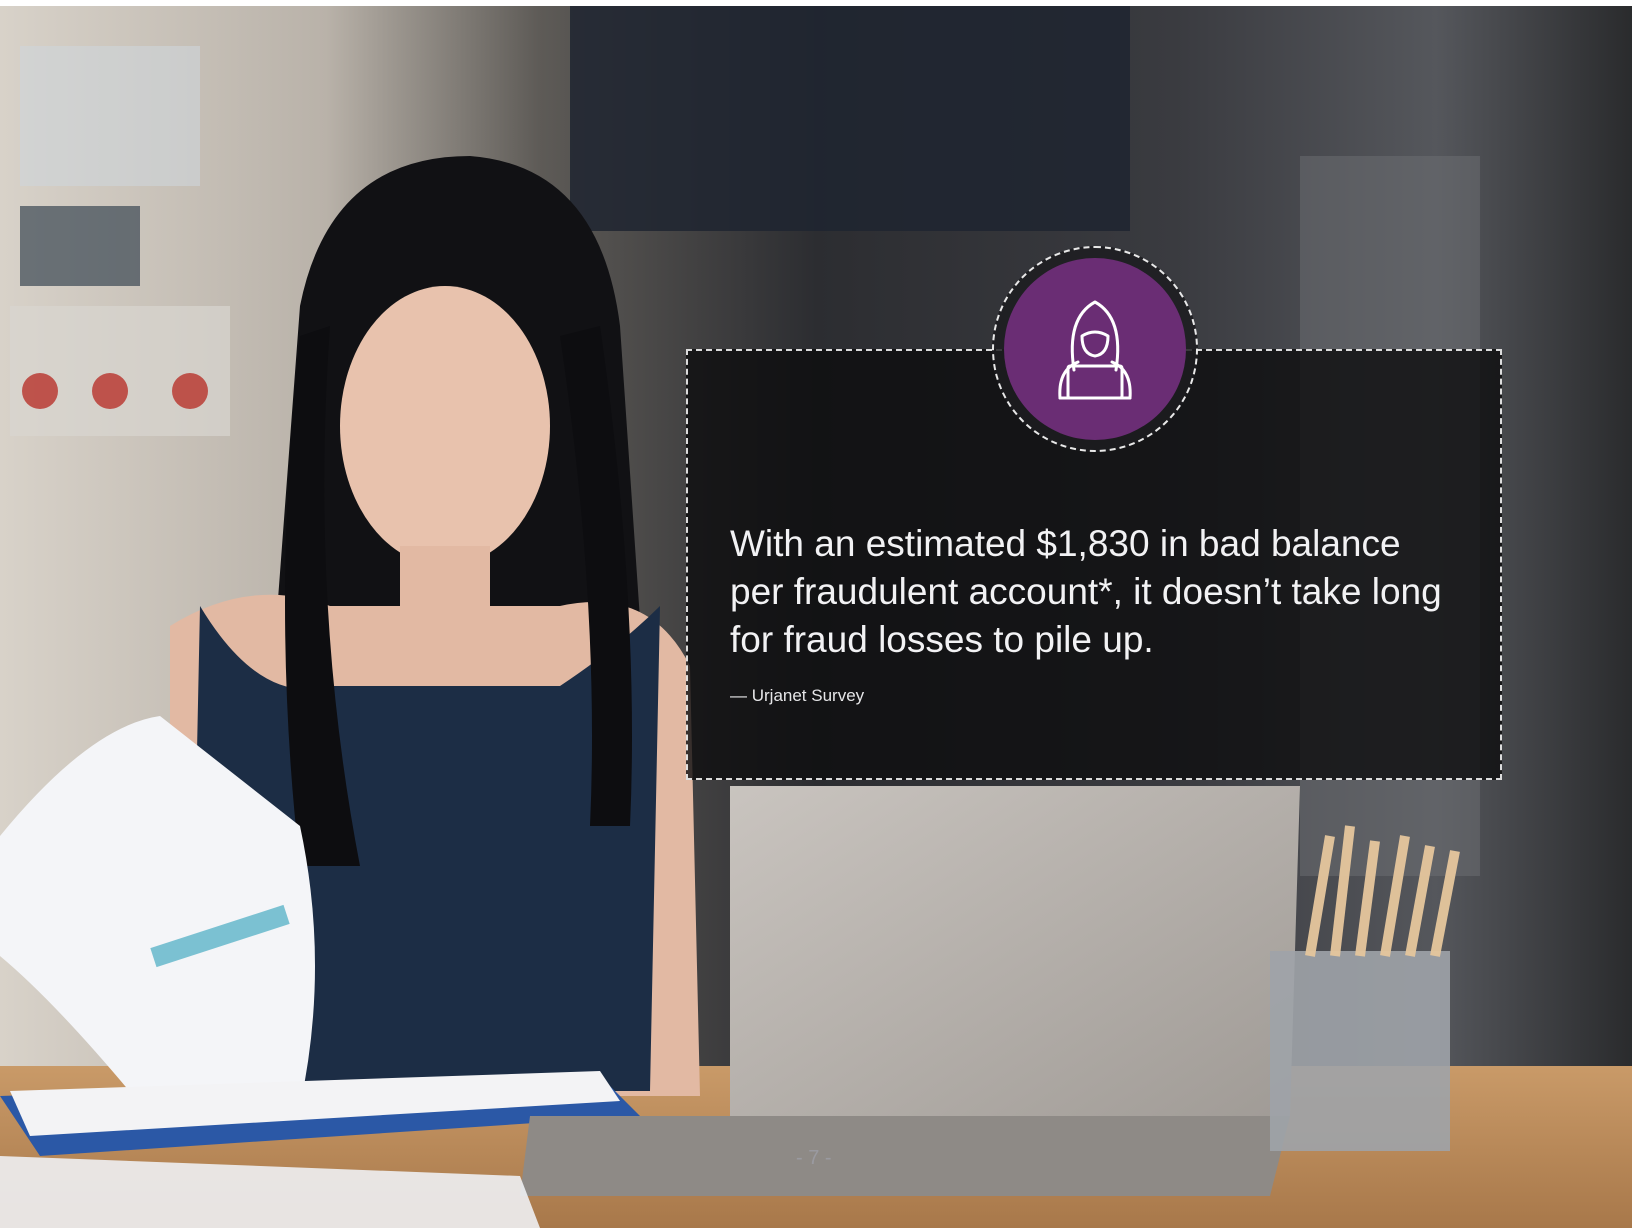  What do you see at coordinates (797, 695) in the screenshot?
I see `quote-source: — Urjanet Survey` at bounding box center [797, 695].